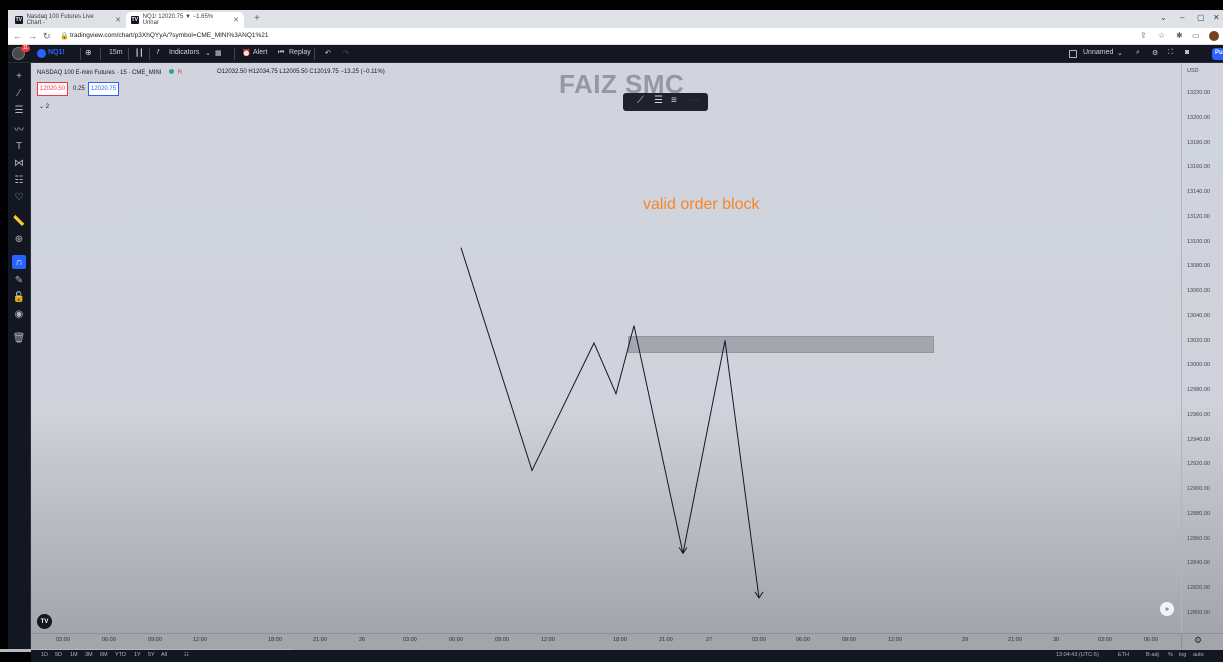  Describe the element at coordinates (1198, 315) in the screenshot. I see `price-tick: 13040.00` at that location.